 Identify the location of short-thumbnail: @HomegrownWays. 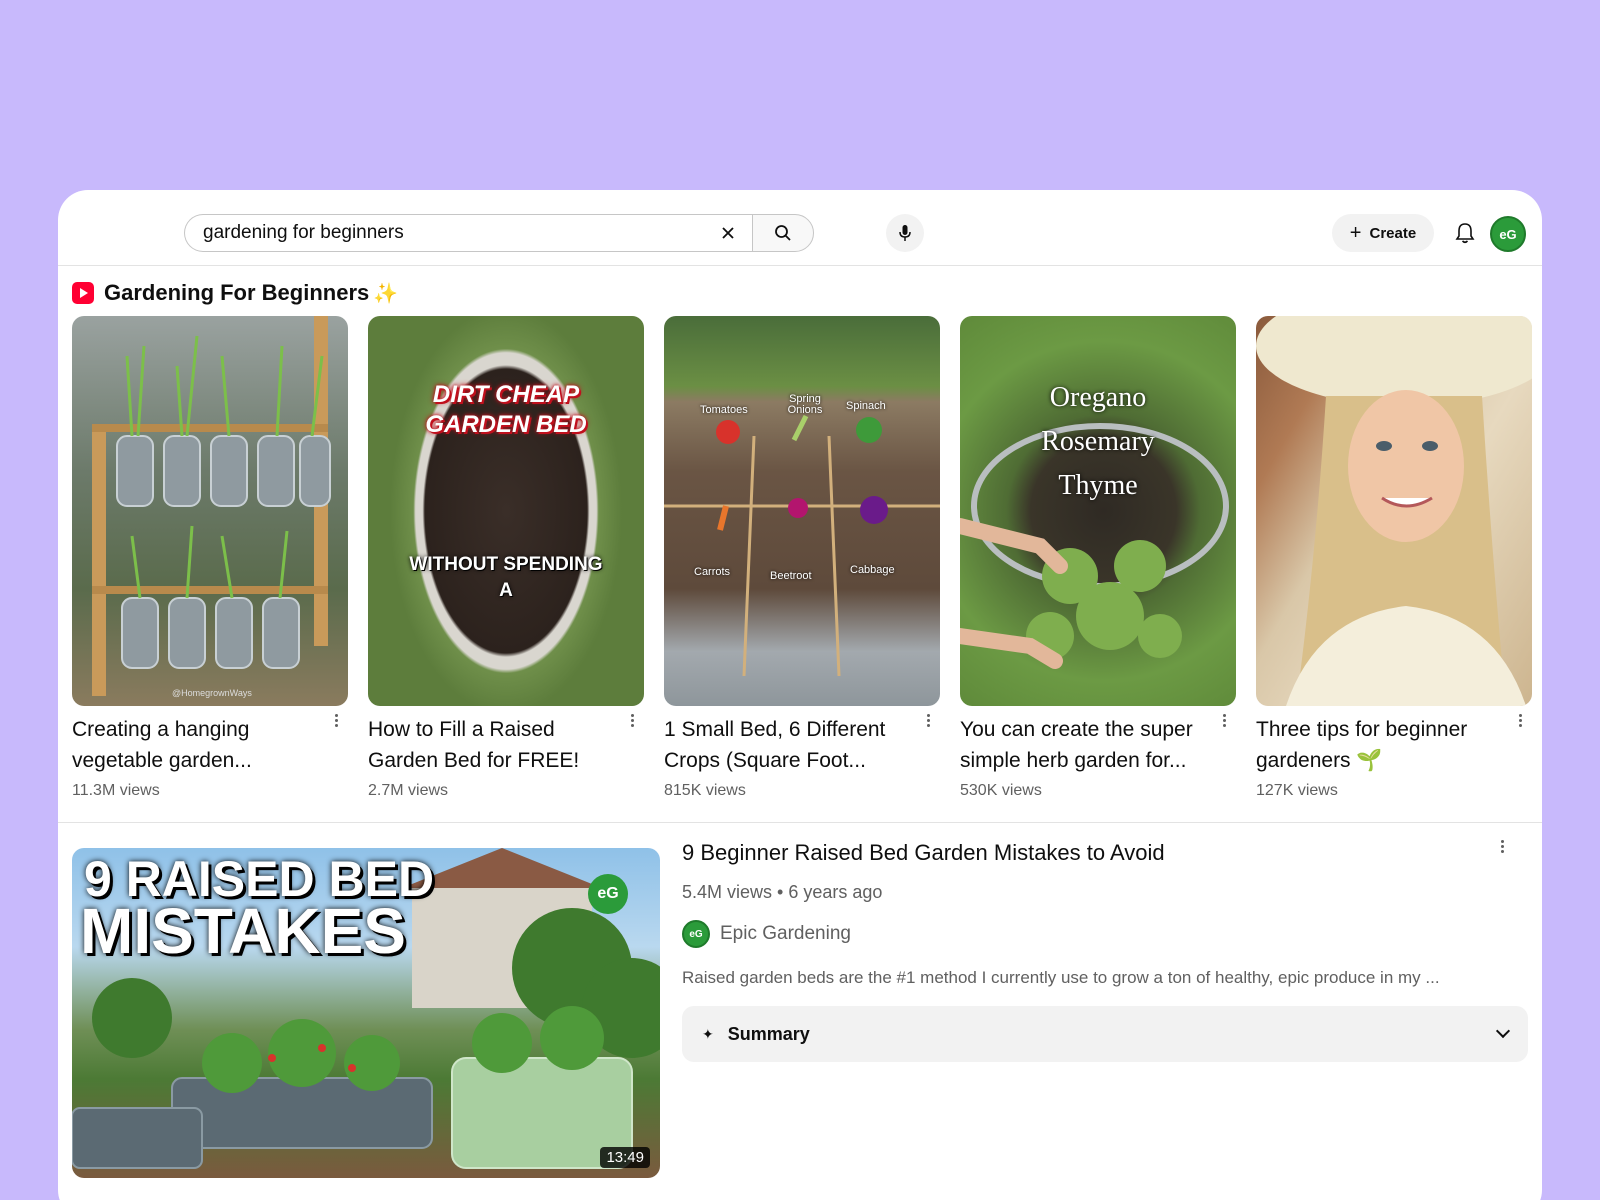
(210, 511).